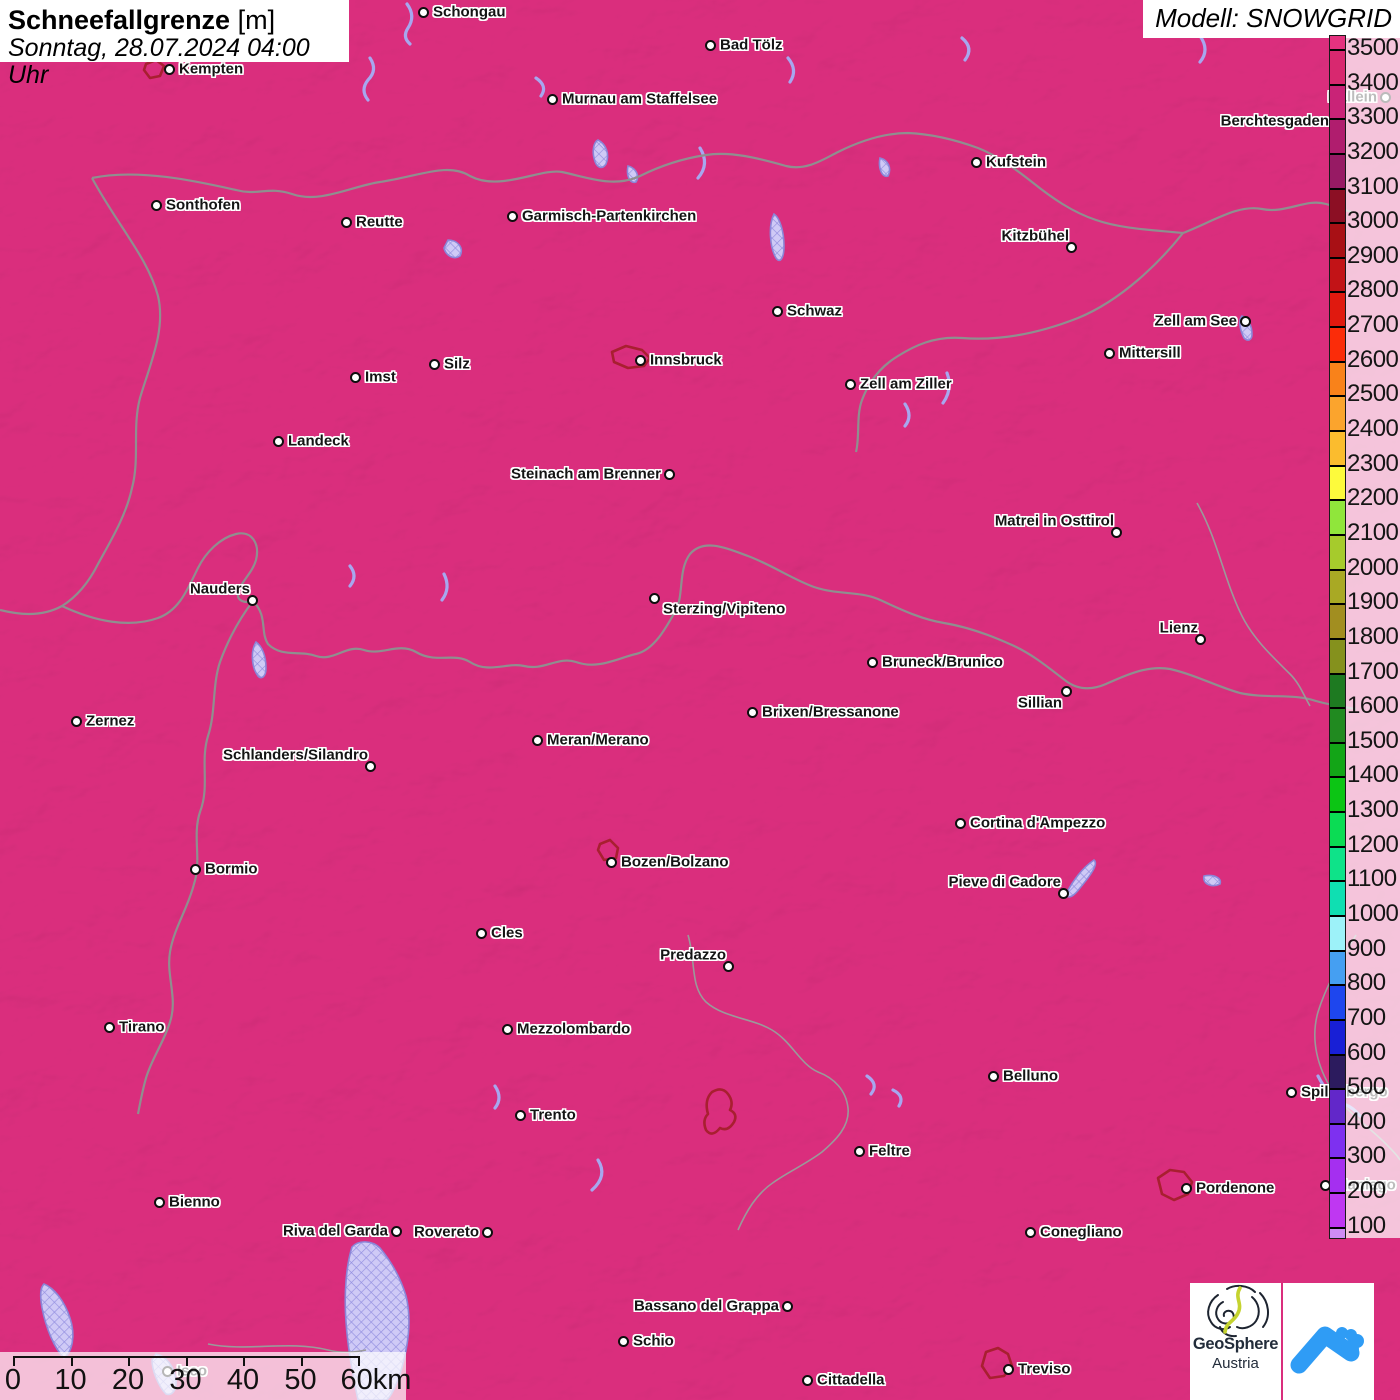  What do you see at coordinates (1373, 359) in the screenshot?
I see `colorbar-tick-label: 2600` at bounding box center [1373, 359].